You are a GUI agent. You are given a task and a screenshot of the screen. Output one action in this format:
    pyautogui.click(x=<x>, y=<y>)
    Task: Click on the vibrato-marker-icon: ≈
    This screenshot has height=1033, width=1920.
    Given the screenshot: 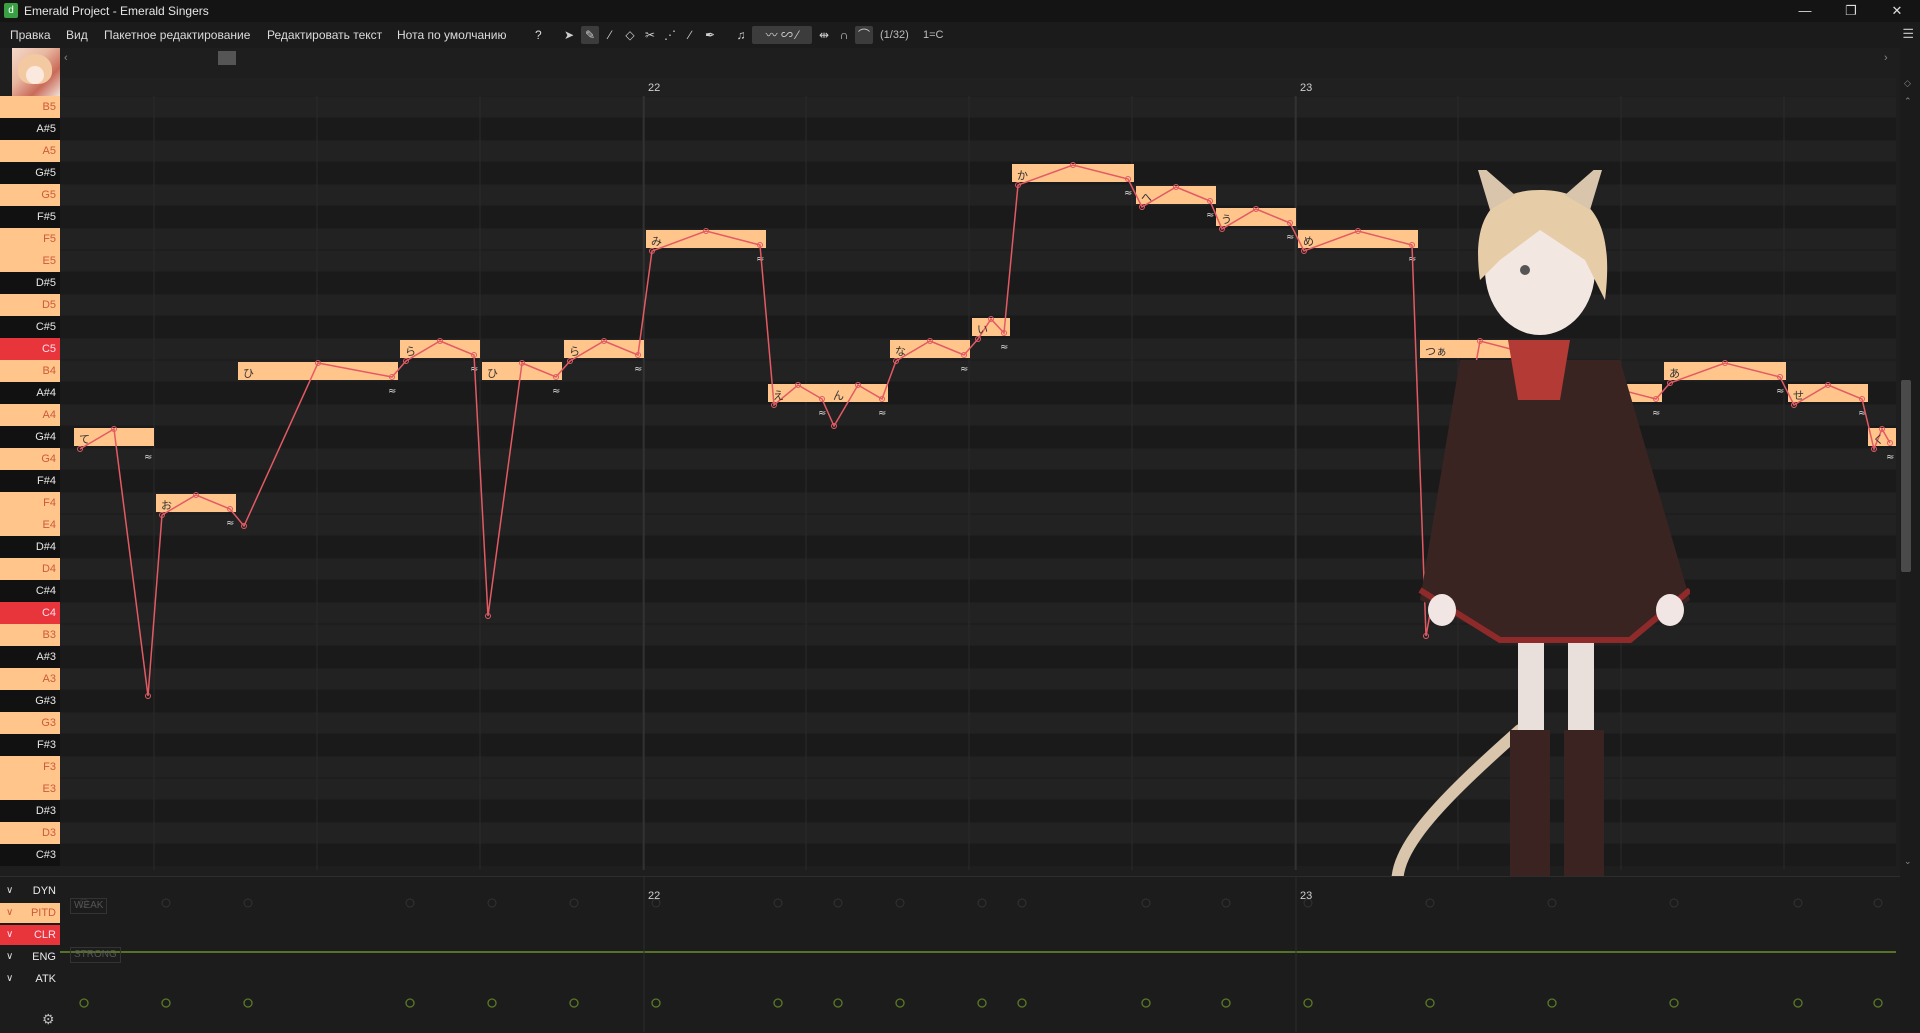 What is the action you would take?
    pyautogui.click(x=1210, y=215)
    